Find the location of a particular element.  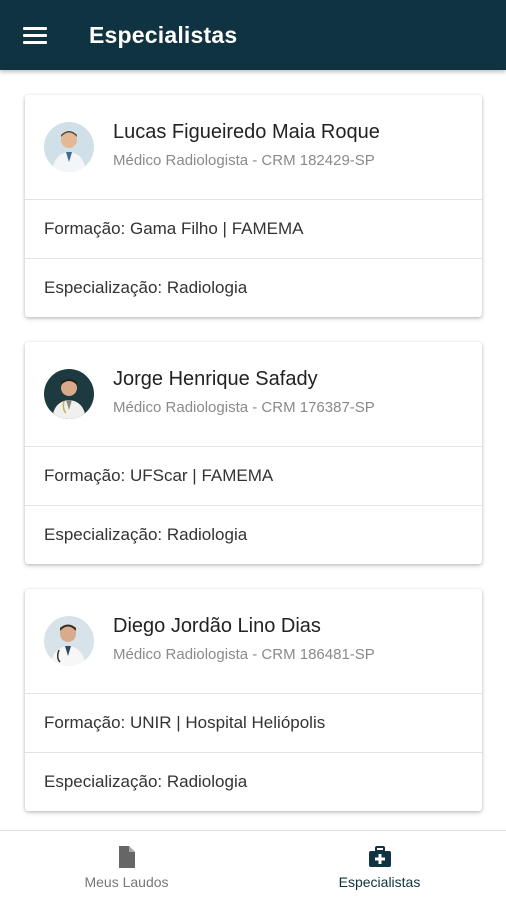

nav-meus-laudos: Meus Laudos is located at coordinates (126, 866).